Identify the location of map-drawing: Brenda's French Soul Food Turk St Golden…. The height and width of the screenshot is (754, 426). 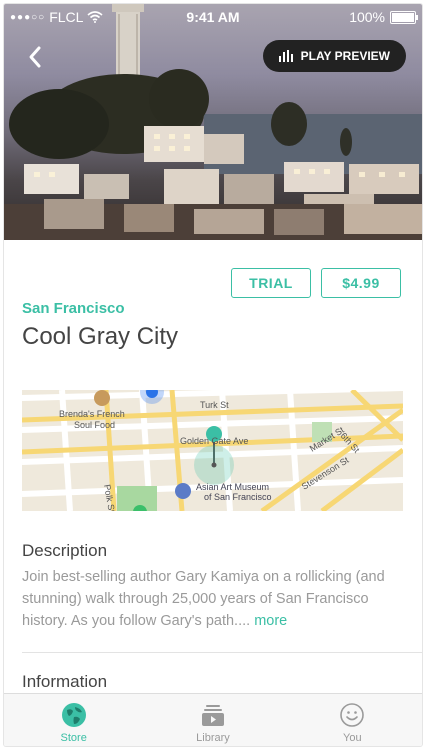
(212, 450).